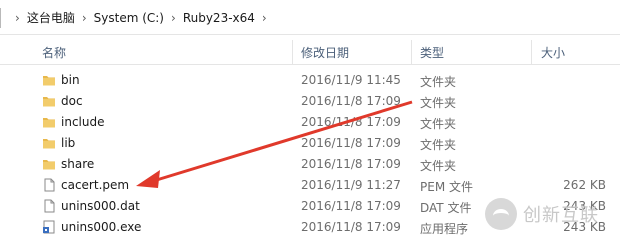 Image resolution: width=620 pixels, height=245 pixels. Describe the element at coordinates (219, 18) in the screenshot. I see `breadcrumb-ruby23: Ruby23-x64` at that location.